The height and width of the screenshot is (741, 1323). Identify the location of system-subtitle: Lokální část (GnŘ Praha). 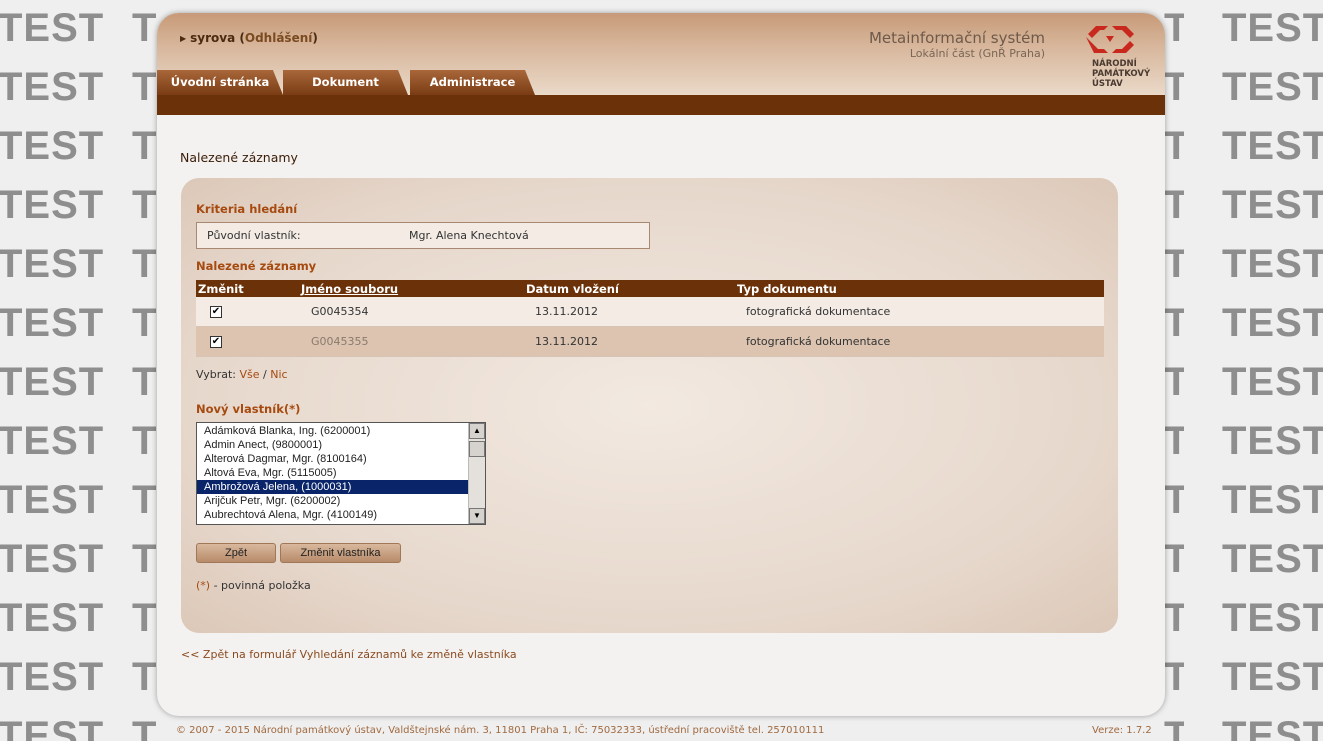
(977, 53).